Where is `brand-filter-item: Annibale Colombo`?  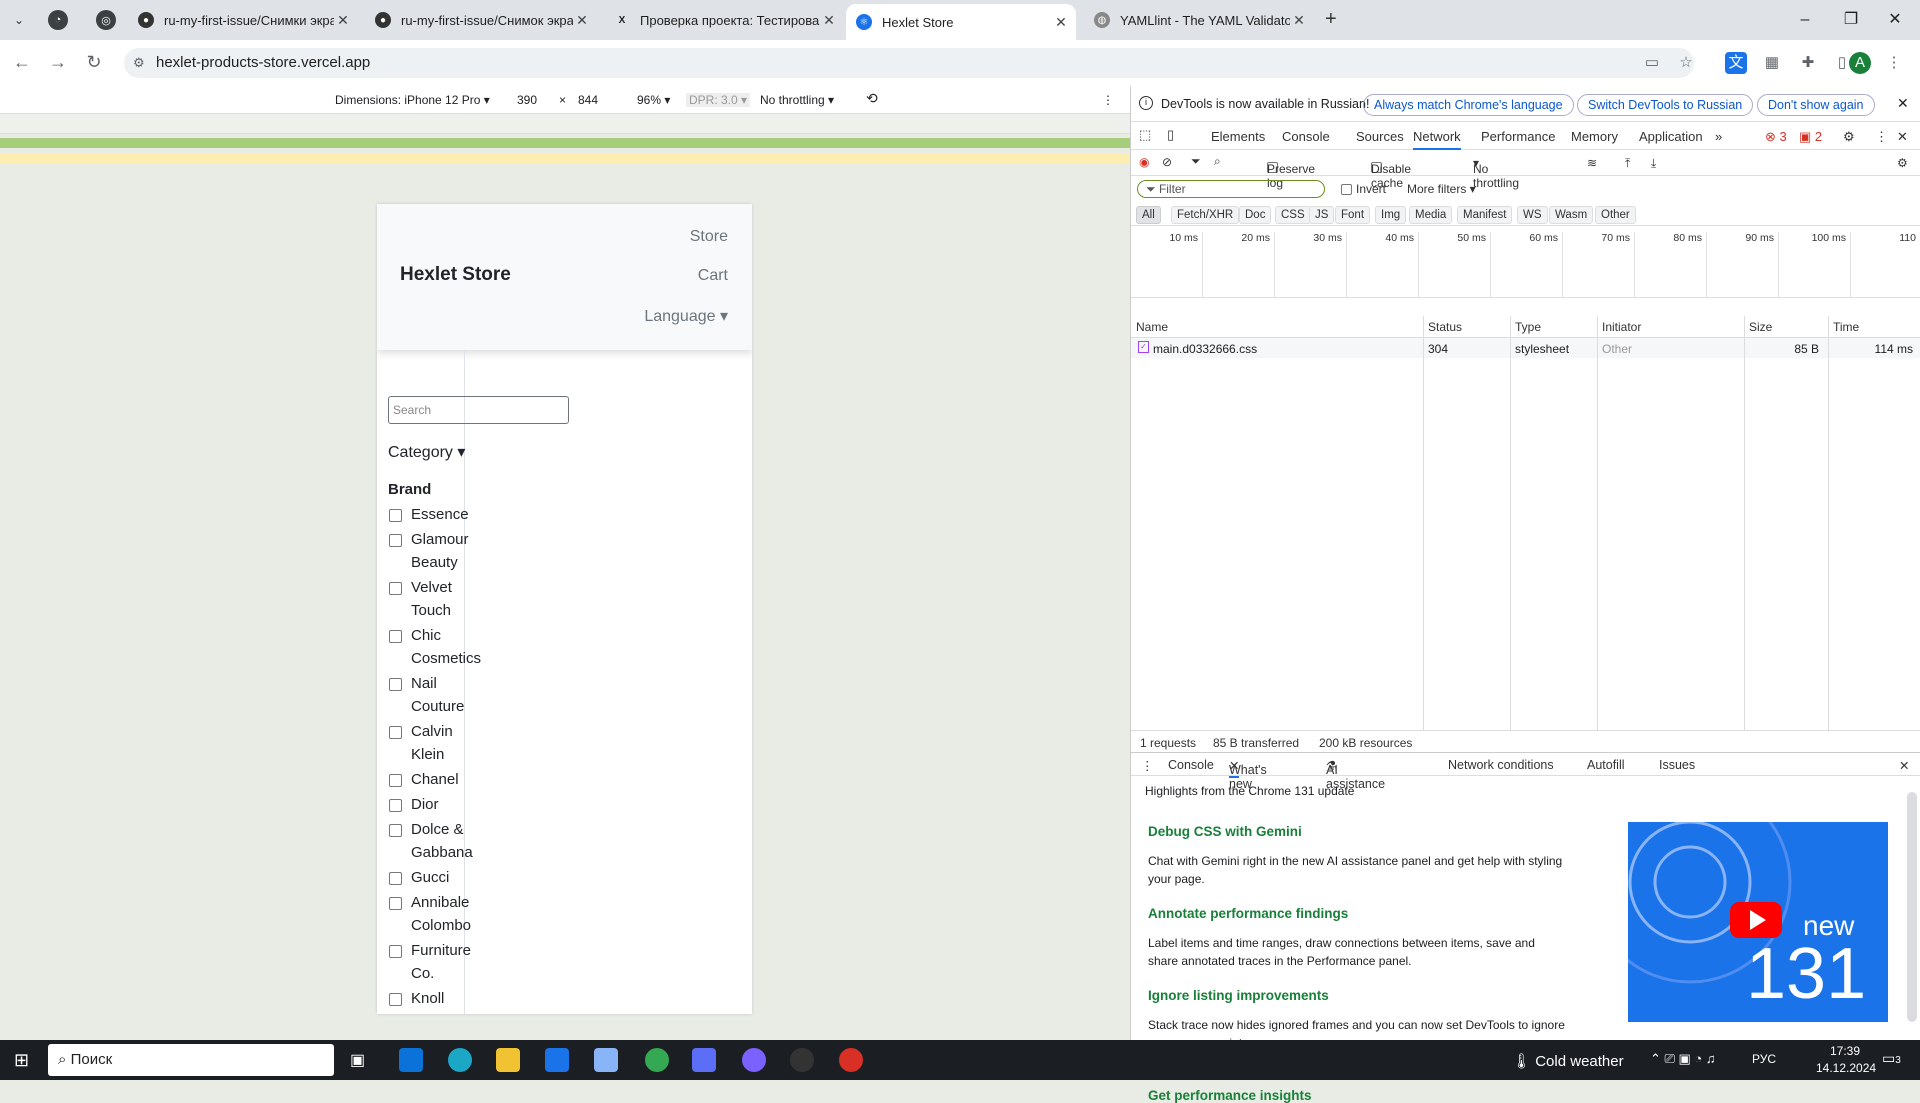 brand-filter-item: Annibale Colombo is located at coordinates (434, 915).